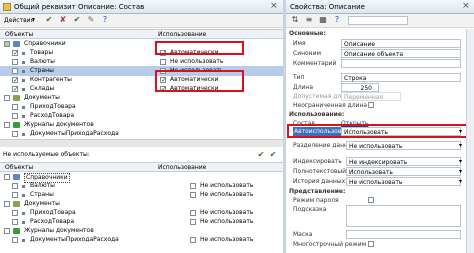  I want to click on prop-label: Синоним, so click(307, 53).